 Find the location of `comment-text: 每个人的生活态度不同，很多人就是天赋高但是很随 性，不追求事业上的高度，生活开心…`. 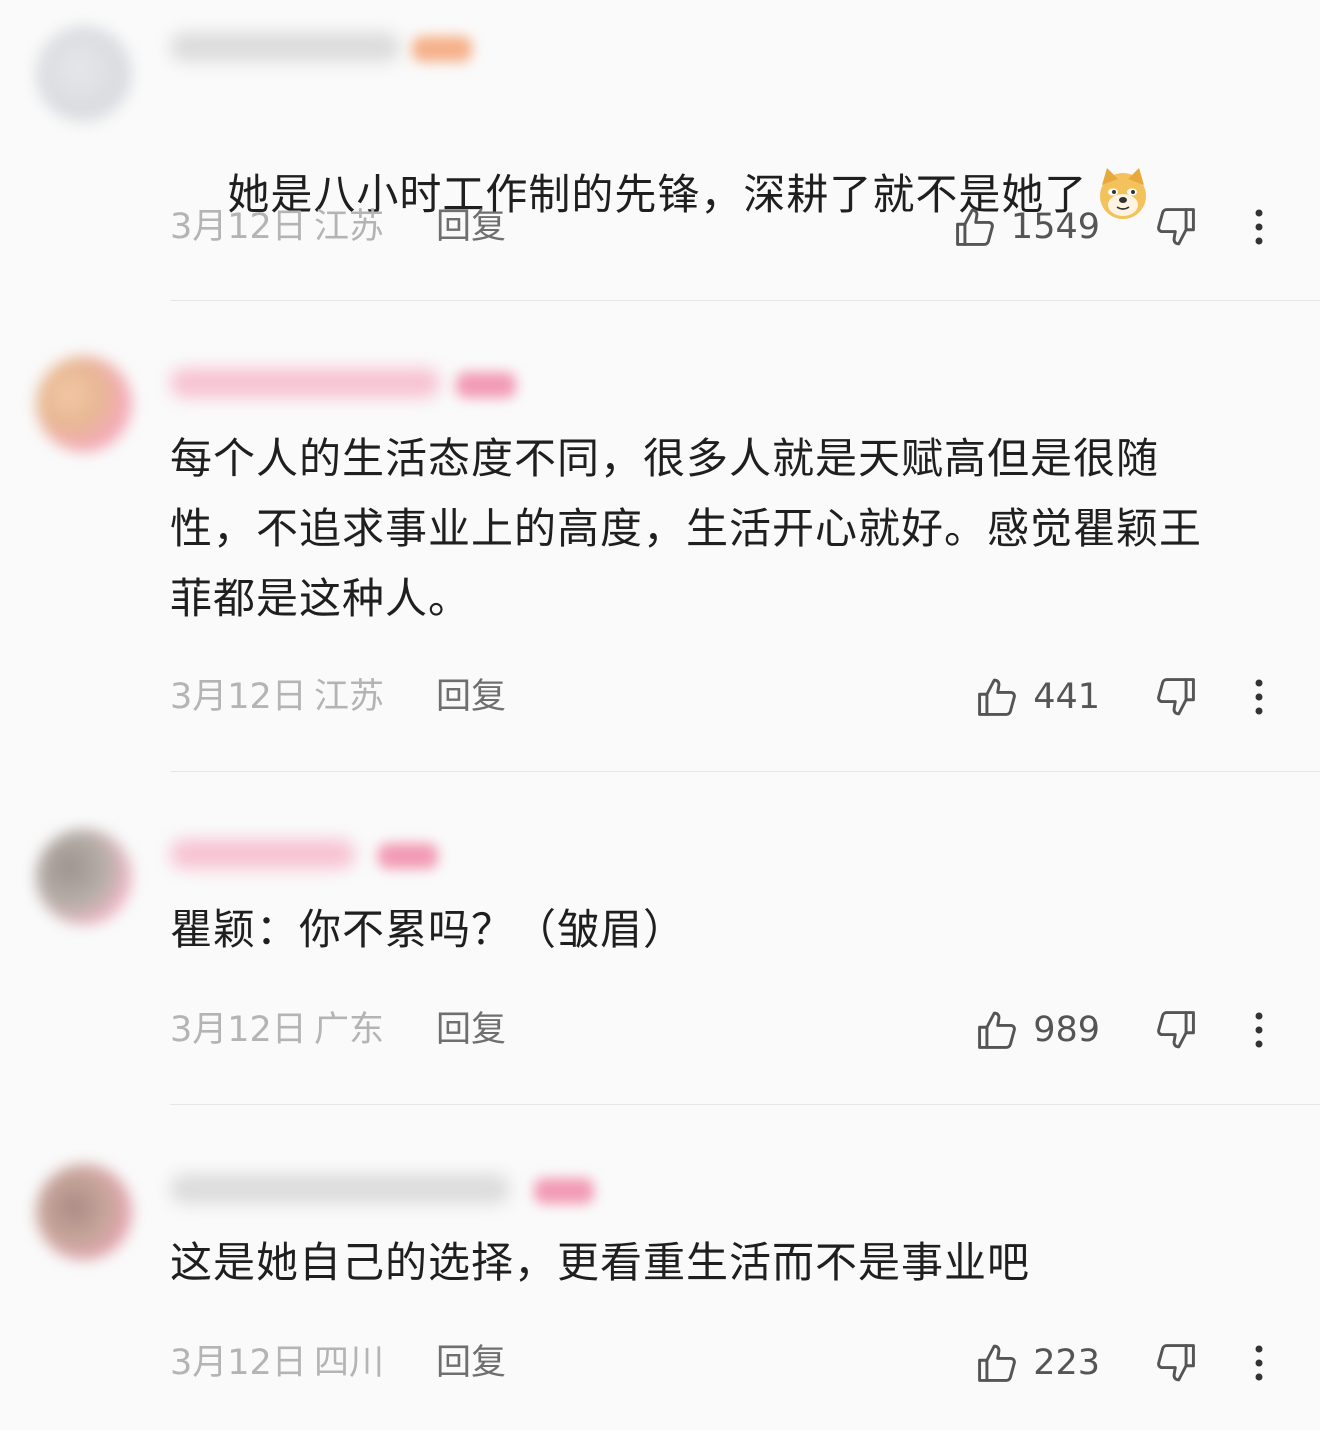

comment-text: 每个人的生活态度不同，很多人就是天赋高但是很随 性，不追求事业上的高度，生活开心… is located at coordinates (686, 528).